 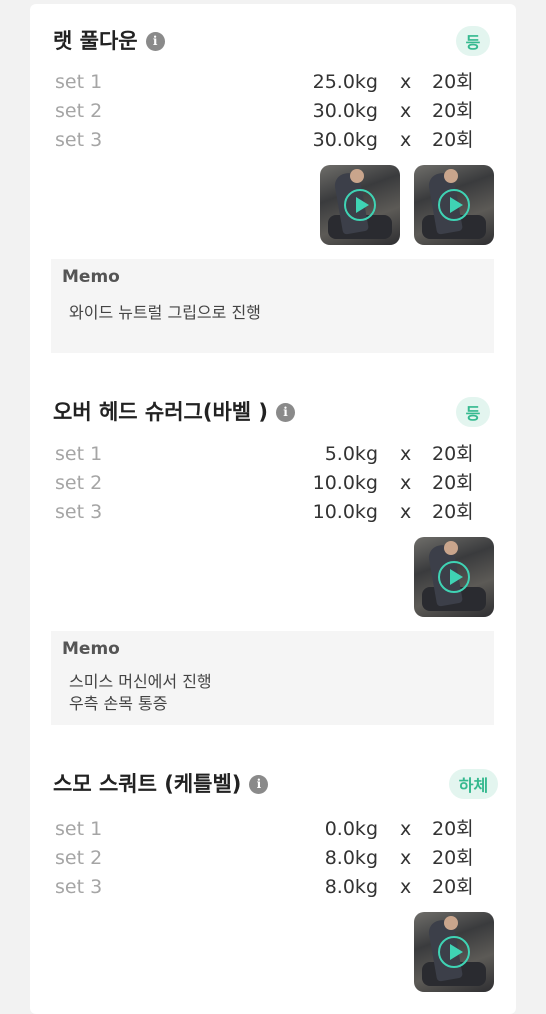 I want to click on set-row: set 3 30.0kg x 20회, so click(x=265, y=140).